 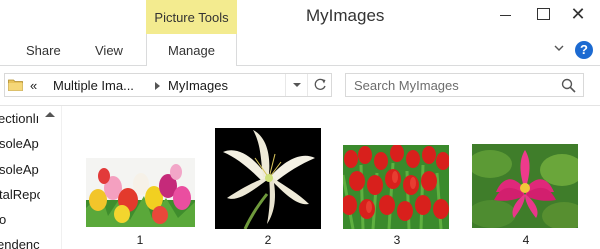 What do you see at coordinates (578, 14) in the screenshot?
I see `close-button: ✕` at bounding box center [578, 14].